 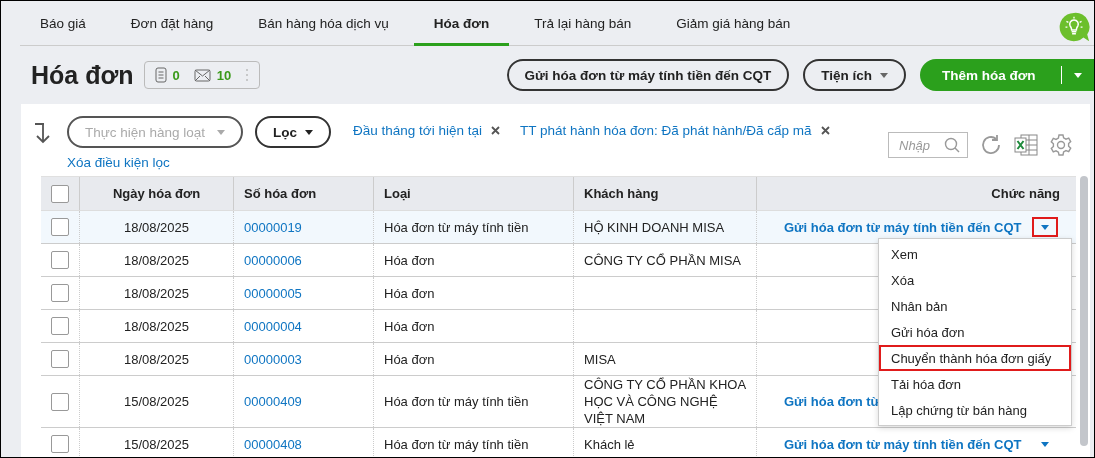 What do you see at coordinates (991, 145) in the screenshot?
I see `refresh-icon` at bounding box center [991, 145].